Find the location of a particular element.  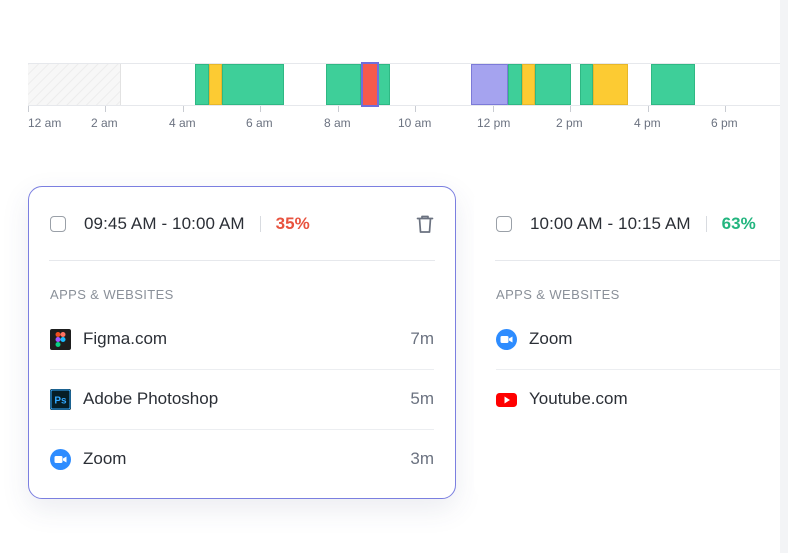

timeline-segment-manual is located at coordinates (489, 84).